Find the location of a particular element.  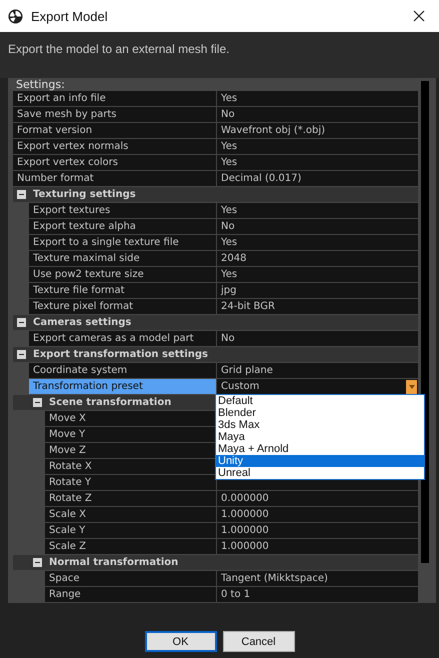

property-name: Export to a single texture file is located at coordinates (123, 242).